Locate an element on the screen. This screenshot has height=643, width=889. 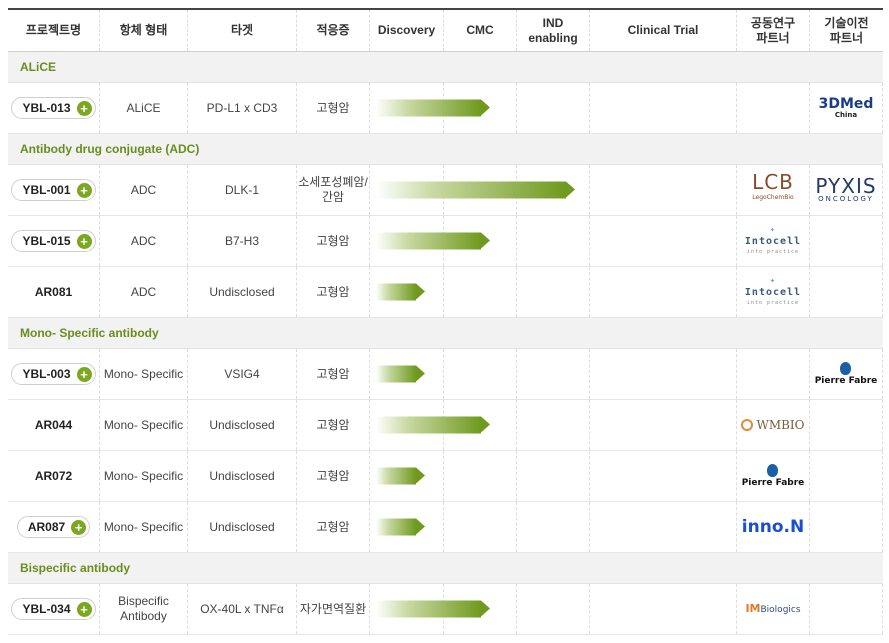
header-discovery: Discovery is located at coordinates (407, 30).